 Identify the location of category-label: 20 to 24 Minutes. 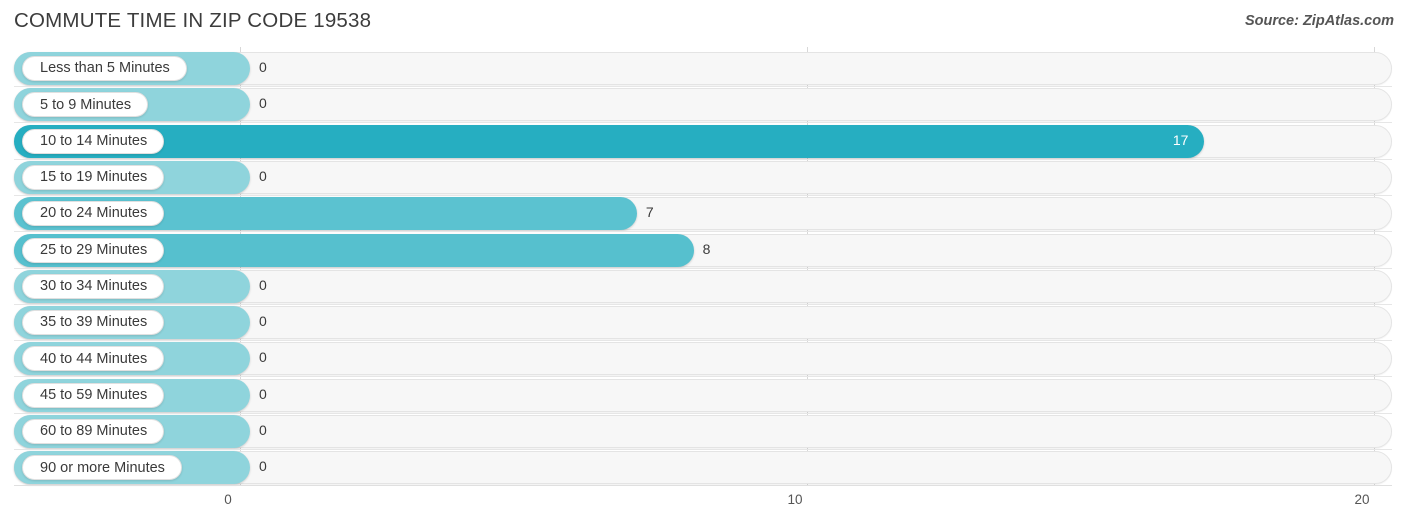
(94, 213).